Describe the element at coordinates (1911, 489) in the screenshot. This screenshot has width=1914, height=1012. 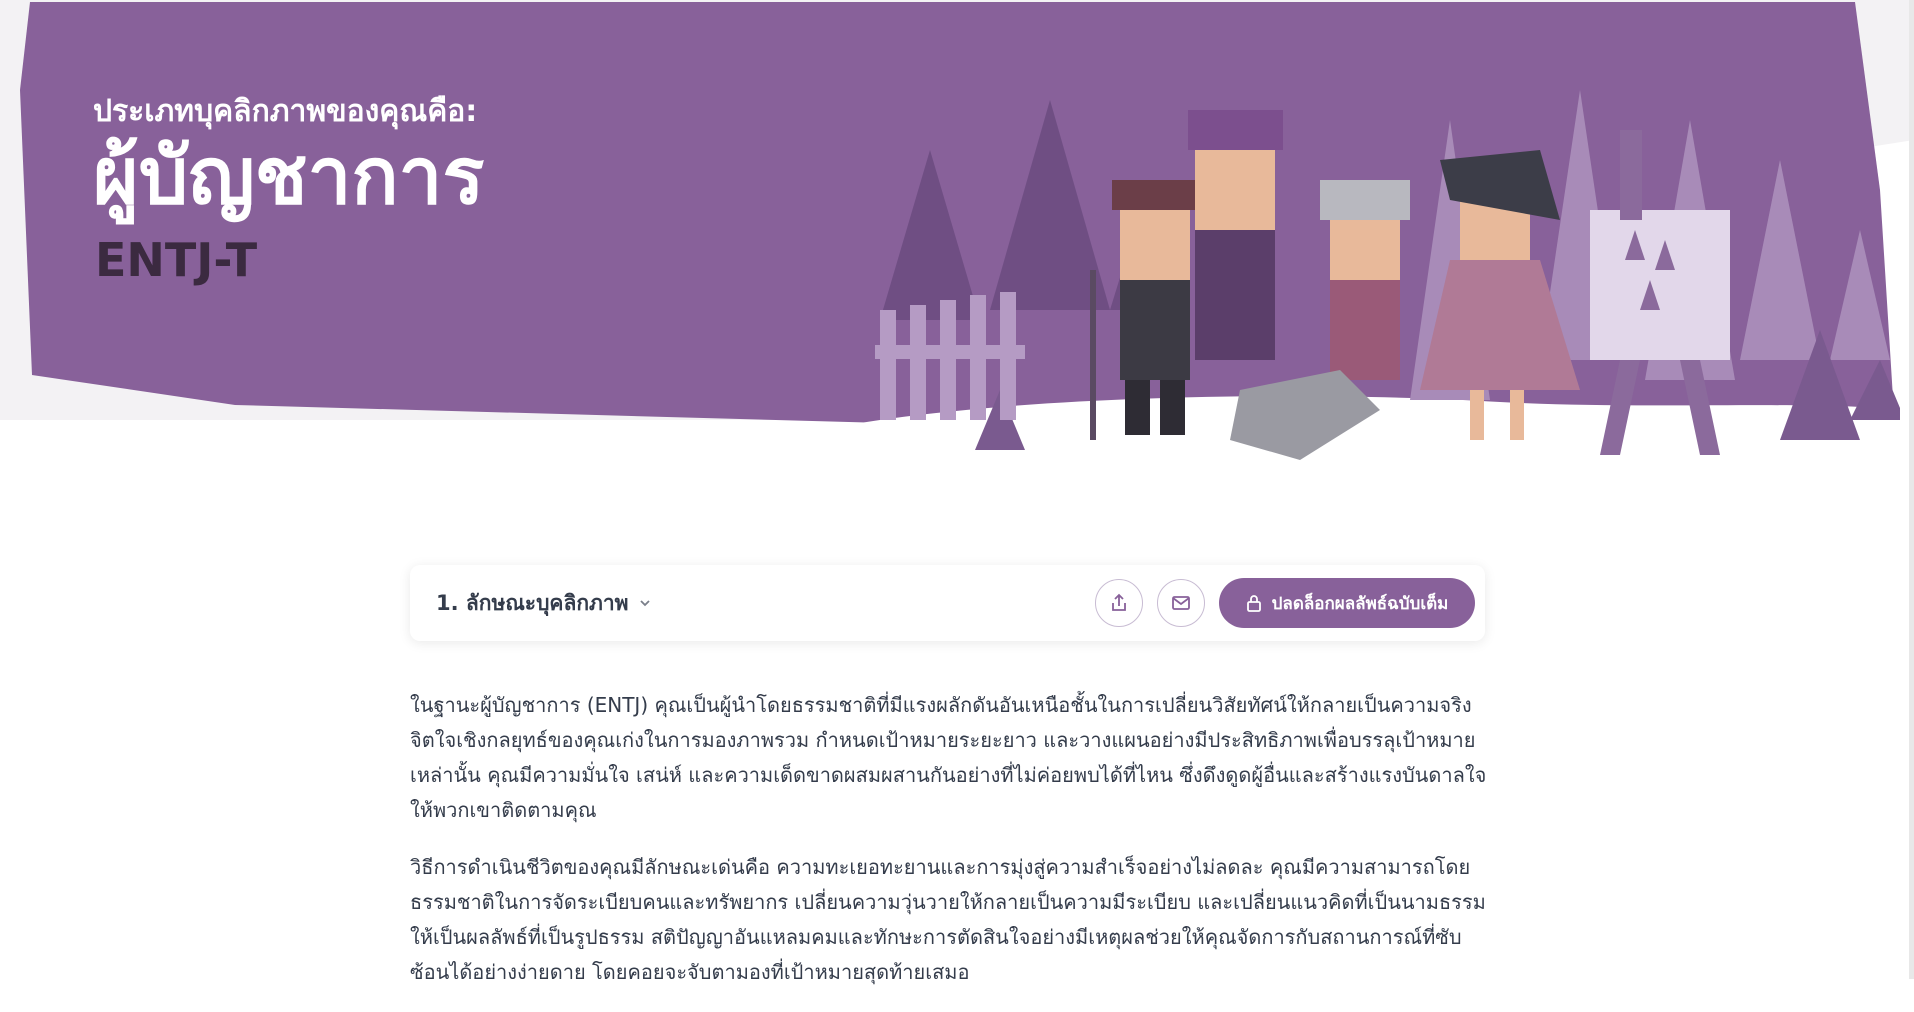
I see `scrollbar` at that location.